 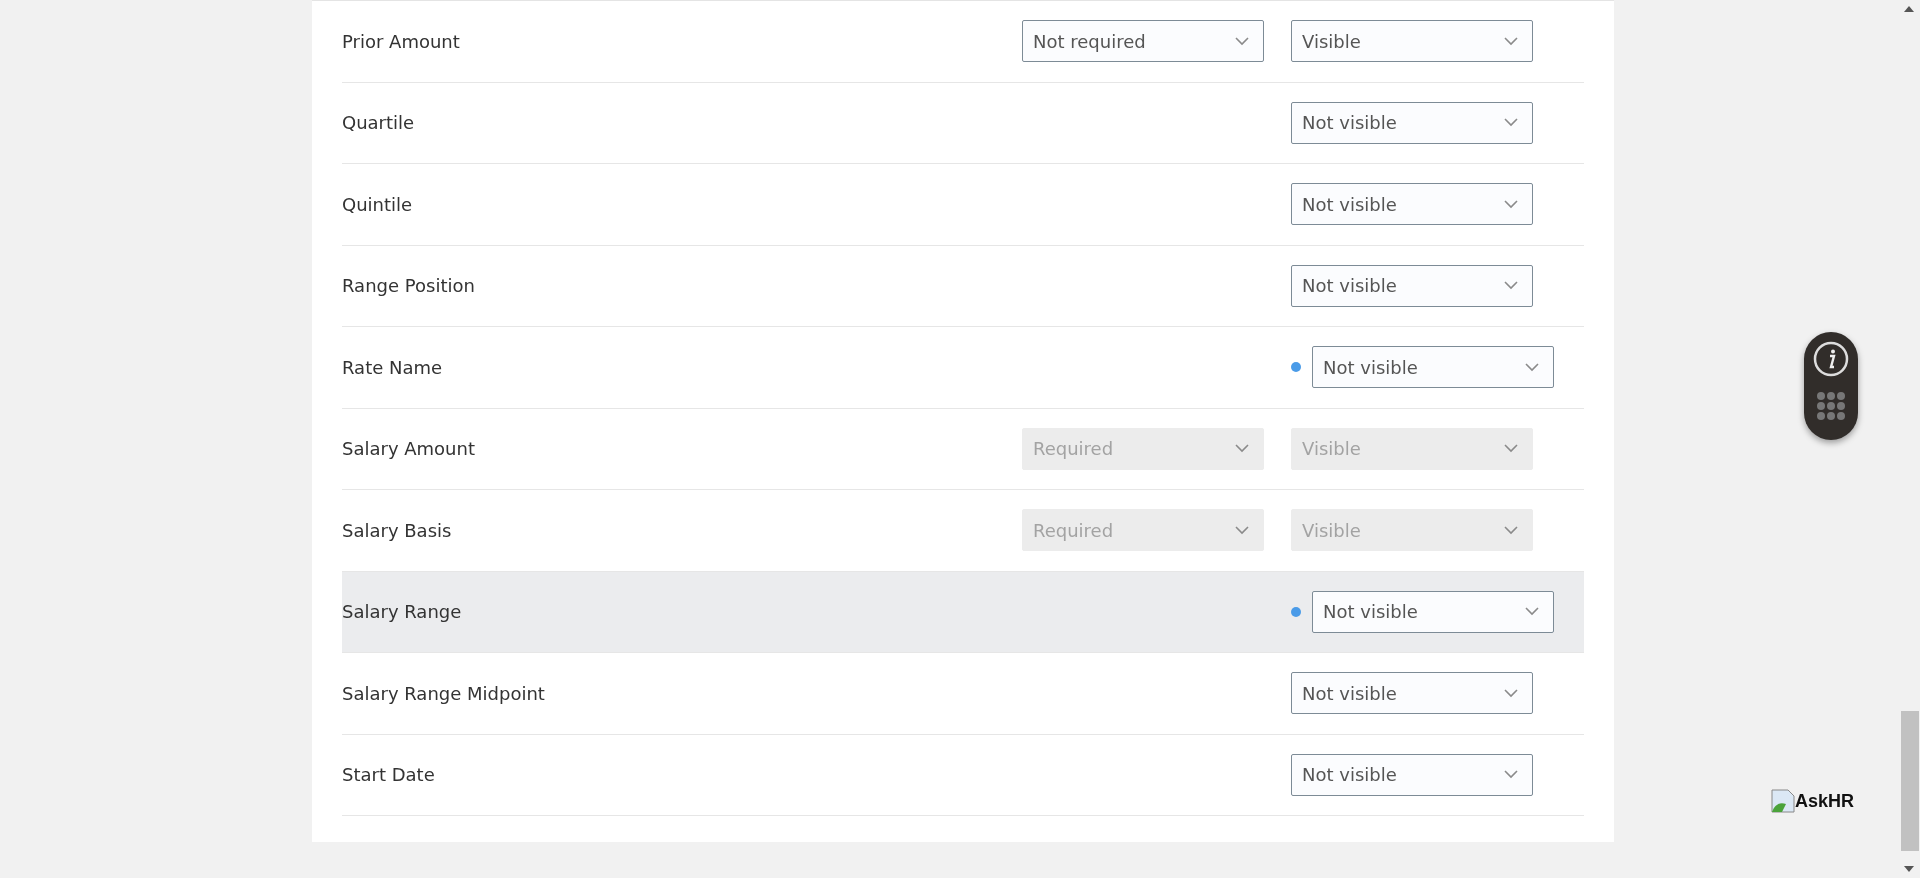 I want to click on field-label: Range Position, so click(x=409, y=286).